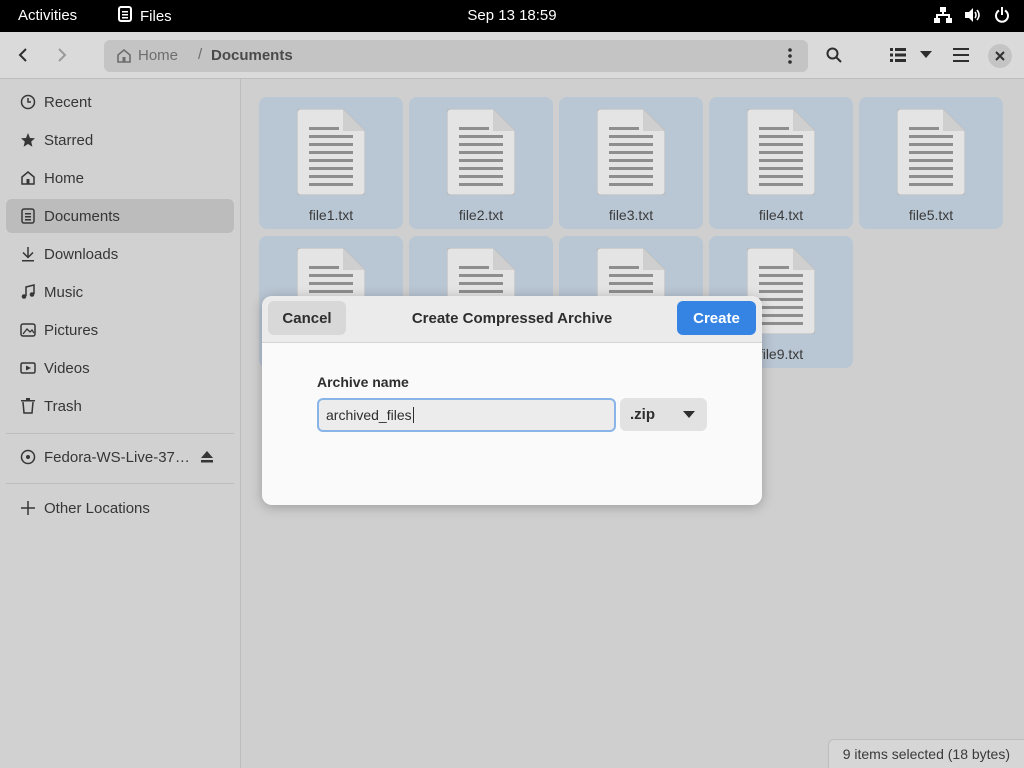 This screenshot has height=768, width=1024. I want to click on archive-name-label: Archive name, so click(363, 382).